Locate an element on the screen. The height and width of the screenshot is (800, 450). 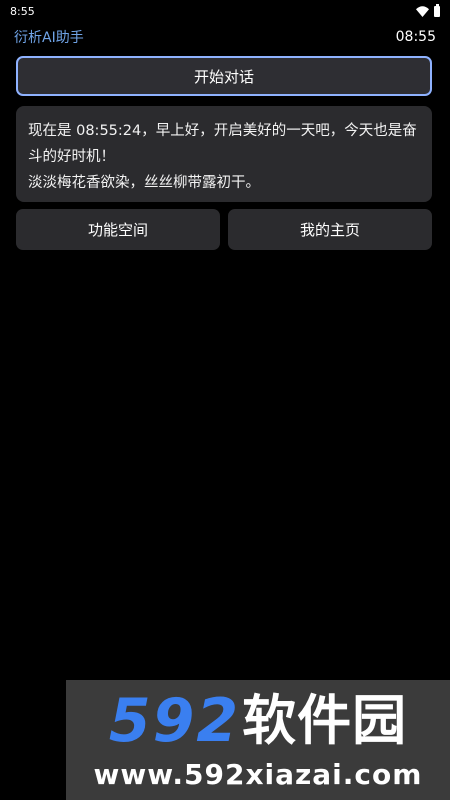
wifi-icon is located at coordinates (422, 11).